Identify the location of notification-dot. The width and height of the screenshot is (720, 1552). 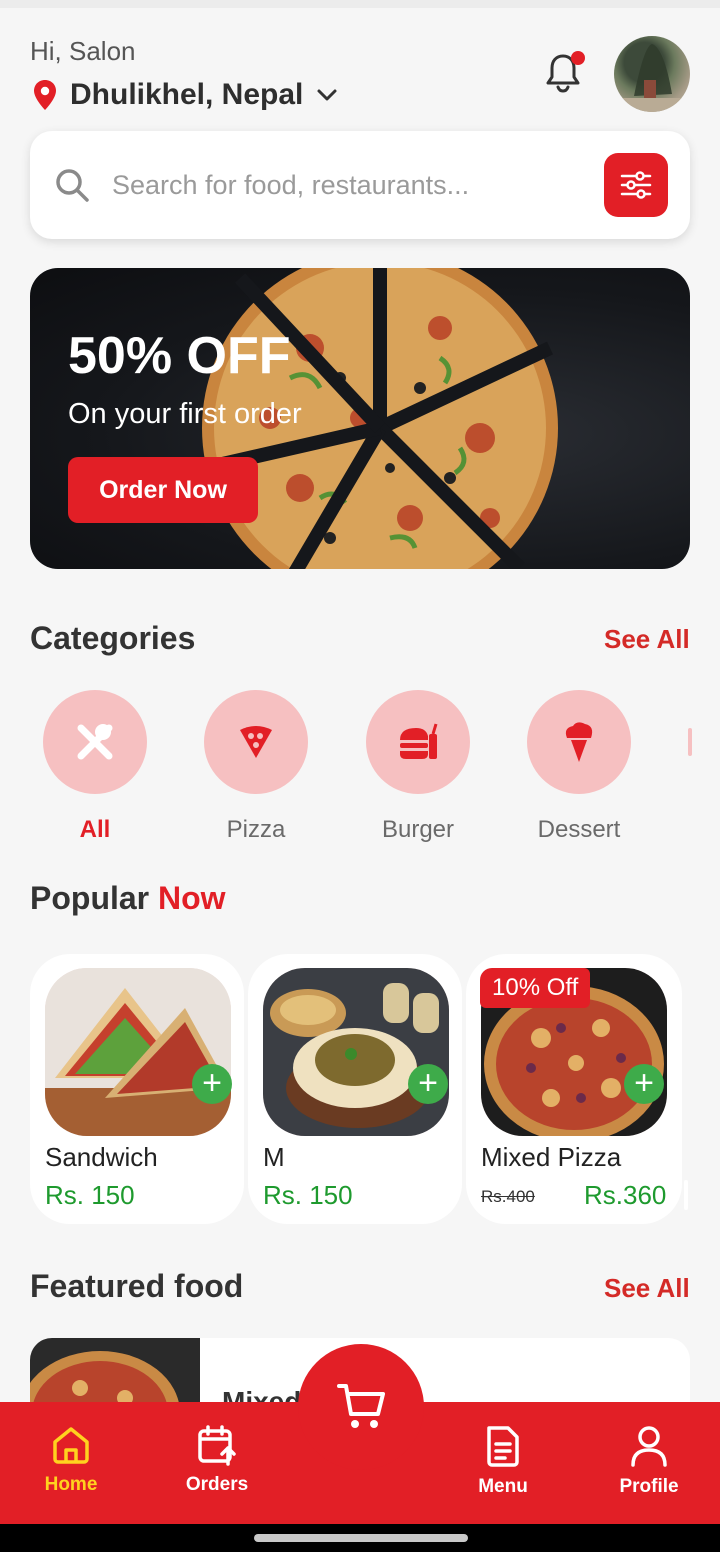
(578, 58).